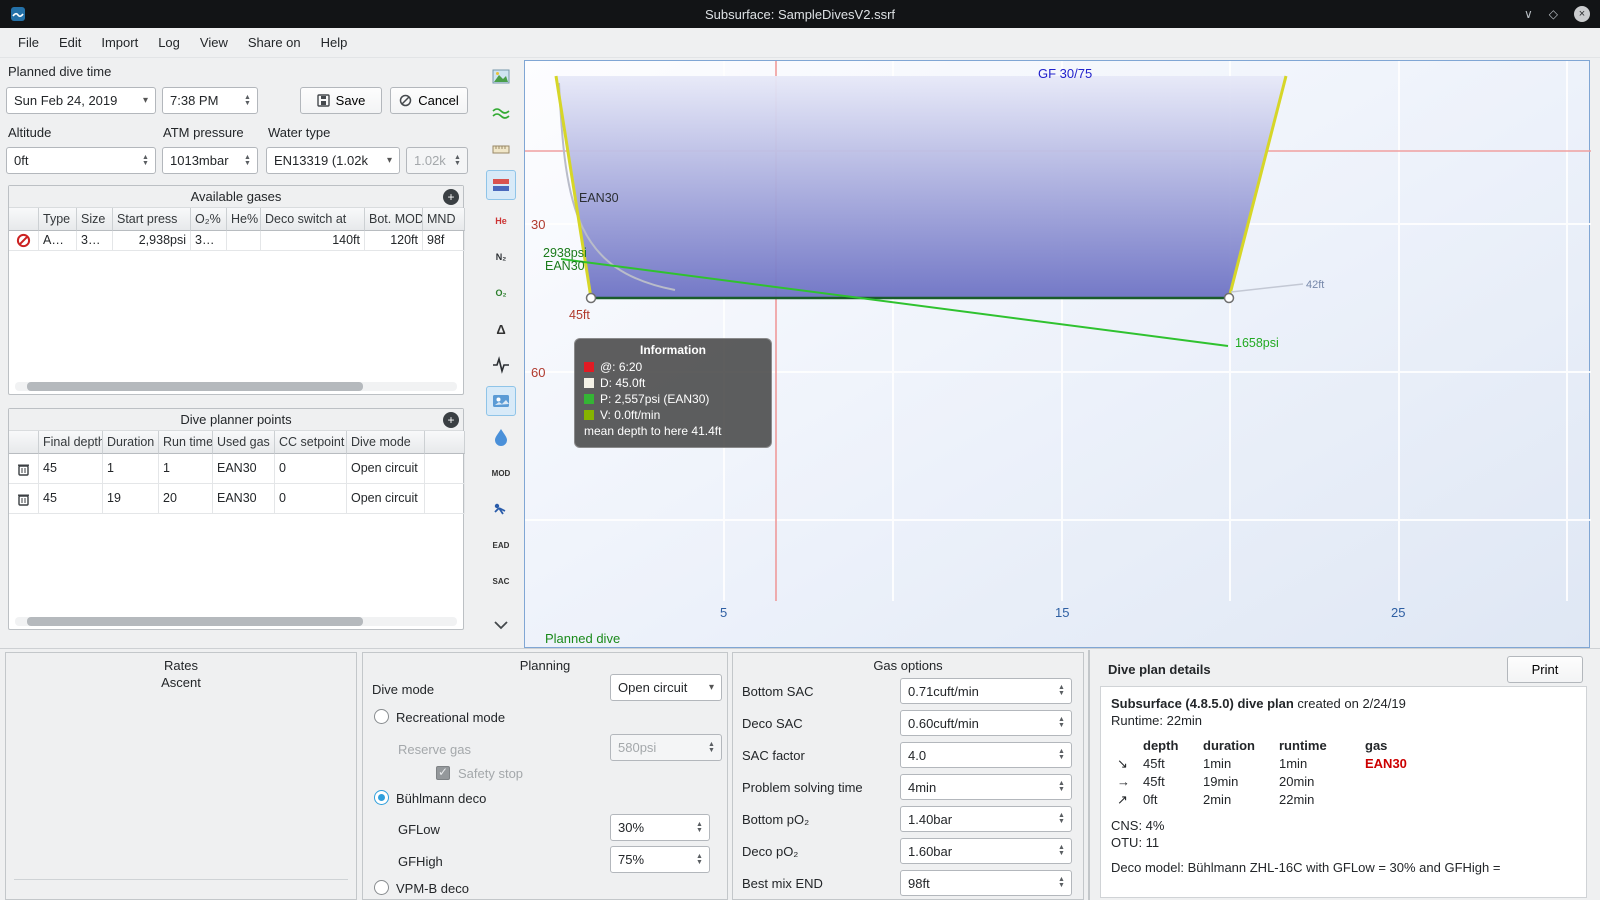  I want to click on gas-start-press-cell: 2,938psi, so click(152, 241).